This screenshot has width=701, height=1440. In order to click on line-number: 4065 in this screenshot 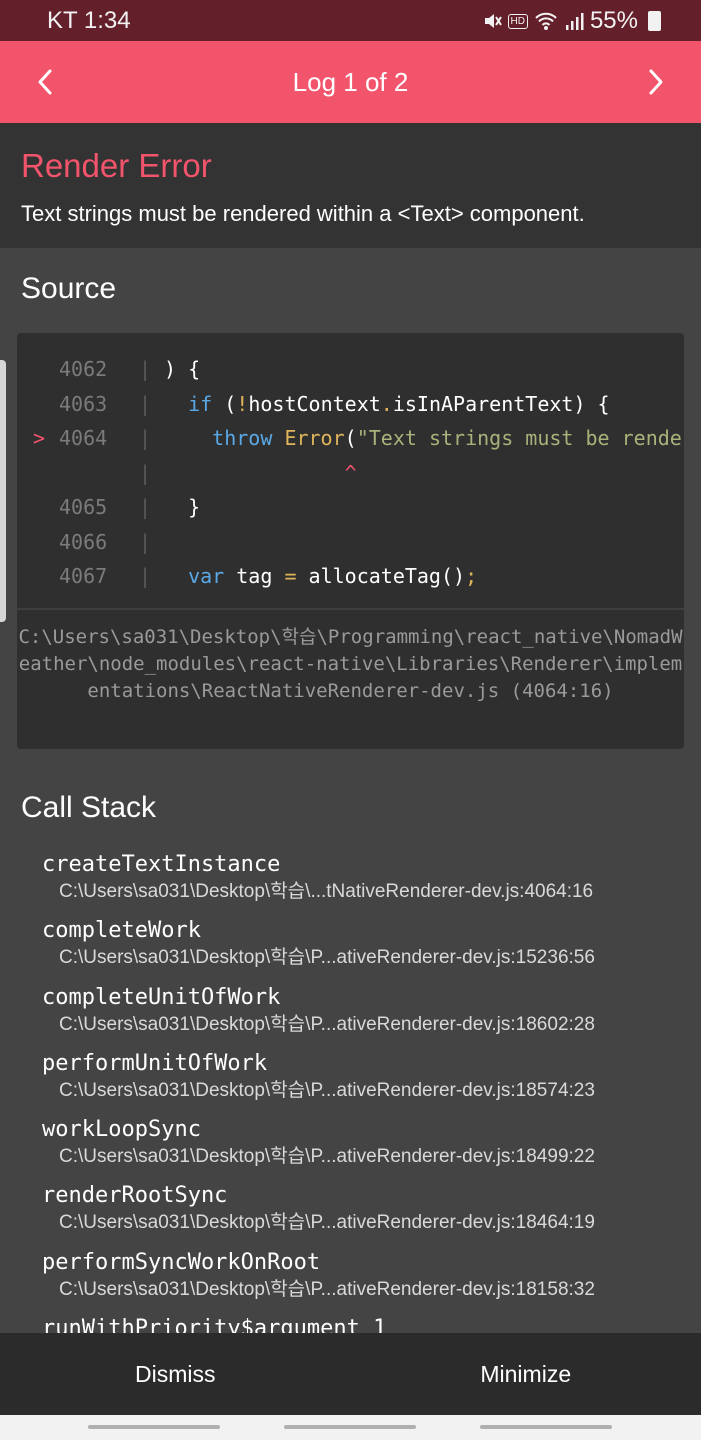, I will do `click(83, 507)`.